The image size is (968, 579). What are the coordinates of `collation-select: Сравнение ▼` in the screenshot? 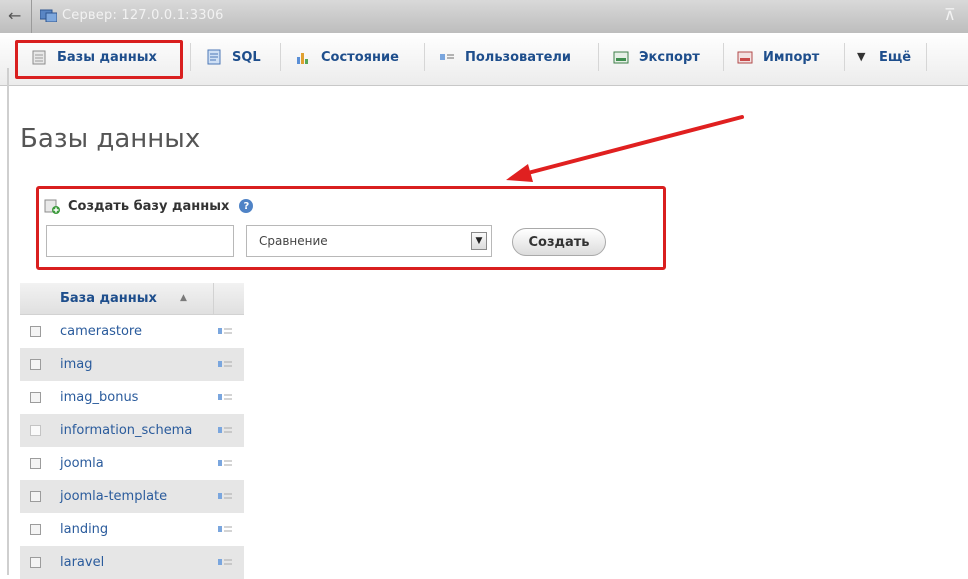 It's located at (369, 241).